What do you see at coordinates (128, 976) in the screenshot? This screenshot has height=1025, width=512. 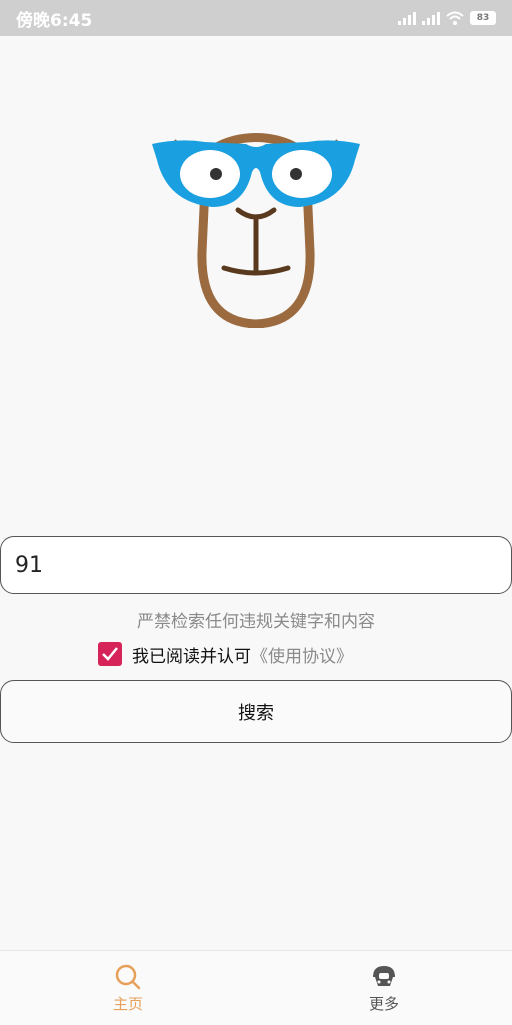 I see `search-icon` at bounding box center [128, 976].